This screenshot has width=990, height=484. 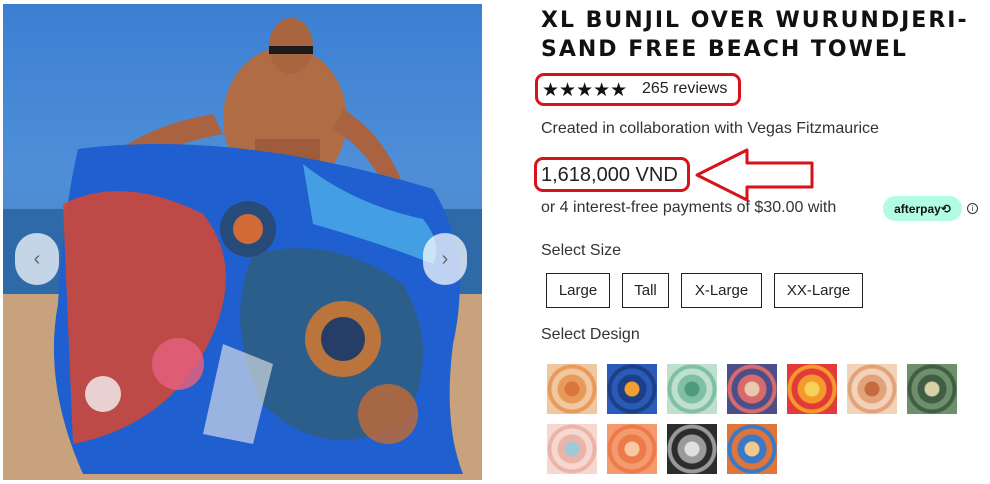 What do you see at coordinates (818, 290) in the screenshot?
I see `size-option-xx-large: XX-Large` at bounding box center [818, 290].